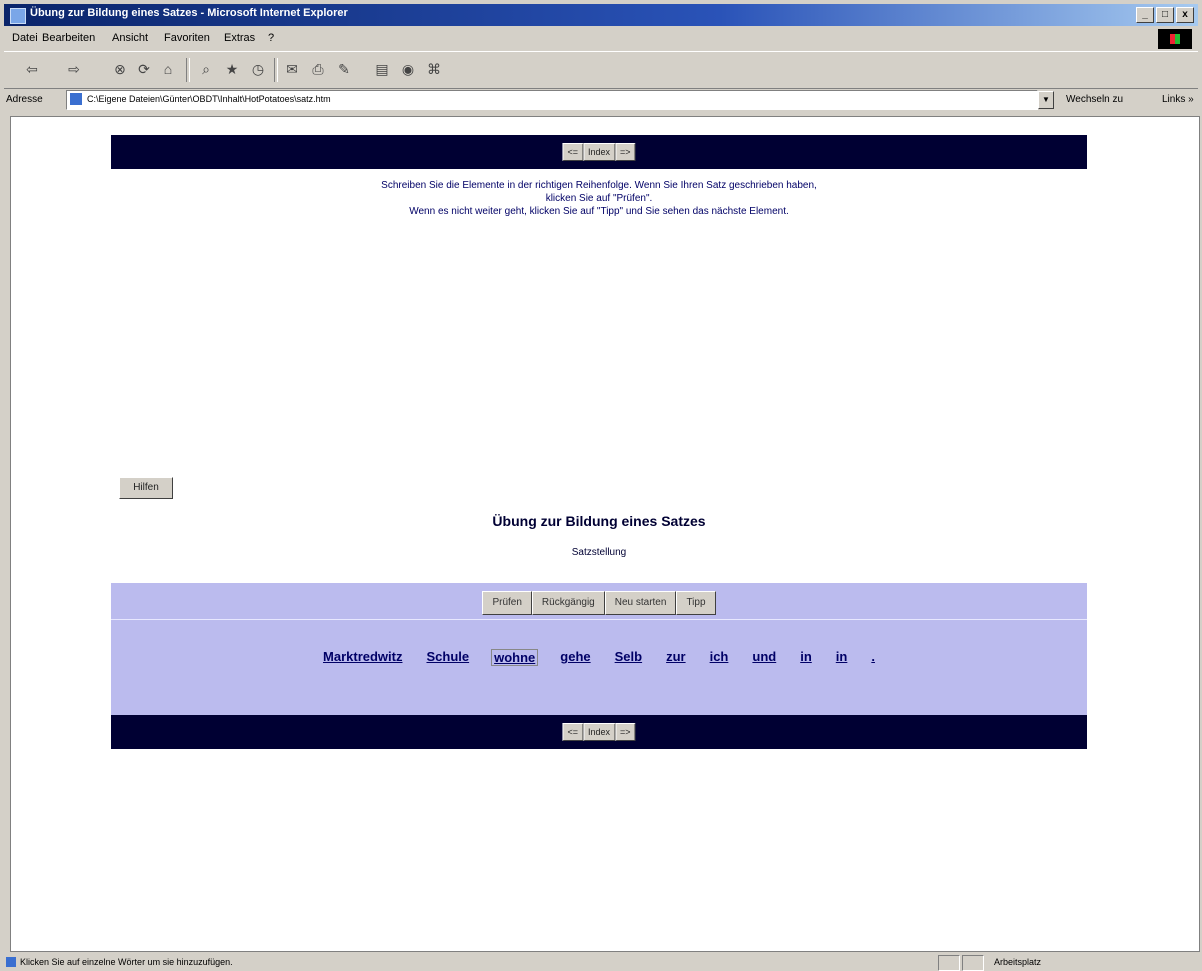 The height and width of the screenshot is (971, 1202). What do you see at coordinates (599, 521) in the screenshot?
I see `exercise-title: Übung zur Bildung eines Satzes` at bounding box center [599, 521].